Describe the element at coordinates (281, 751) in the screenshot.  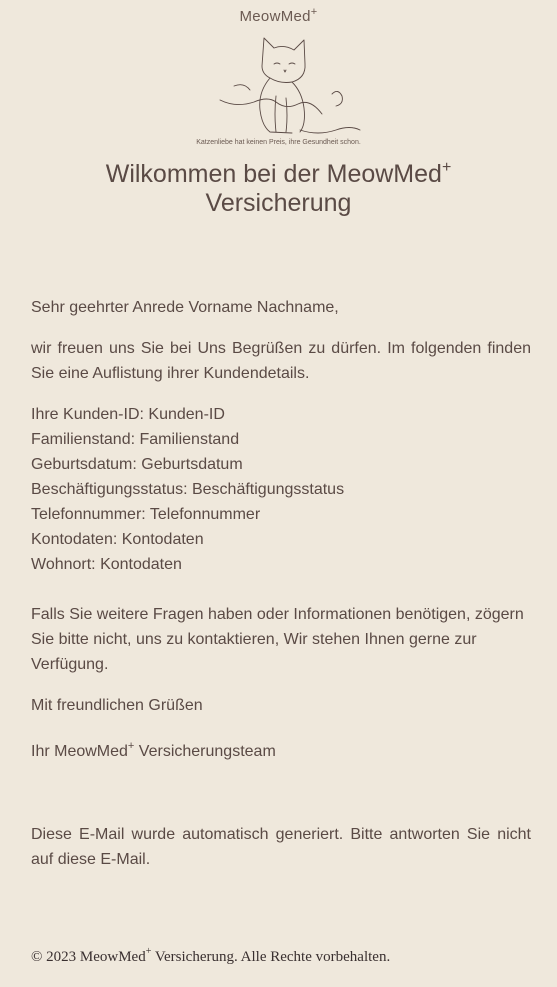
I see `signature: Ihr MeowMed+ Versicherungsteam` at that location.